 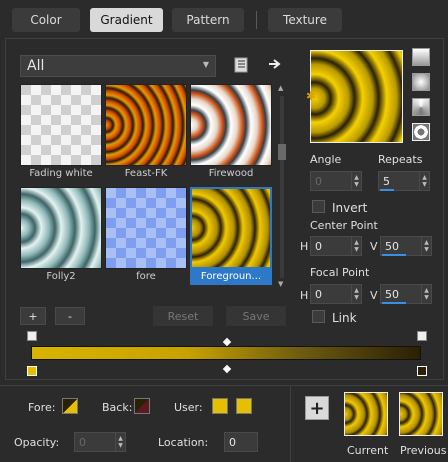 I want to click on location-value: 0, so click(x=232, y=442).